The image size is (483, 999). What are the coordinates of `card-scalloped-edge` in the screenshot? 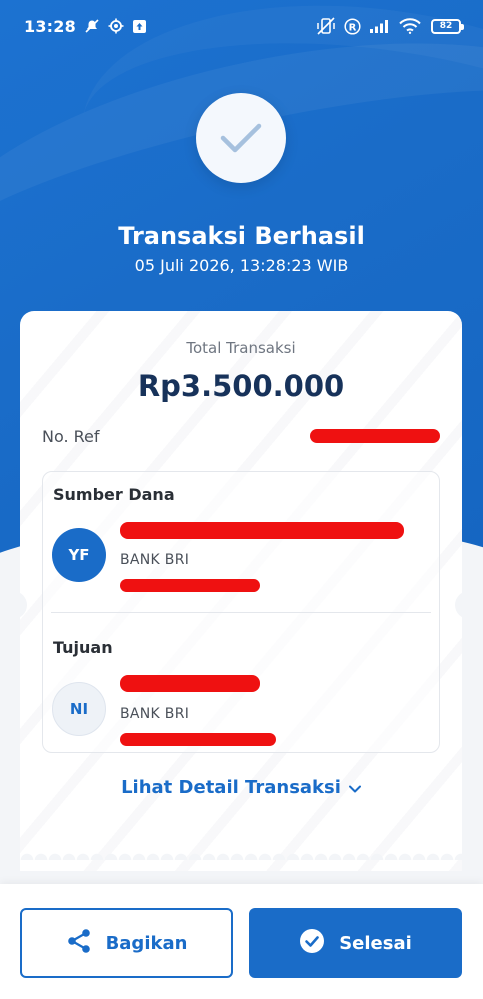 It's located at (241, 853).